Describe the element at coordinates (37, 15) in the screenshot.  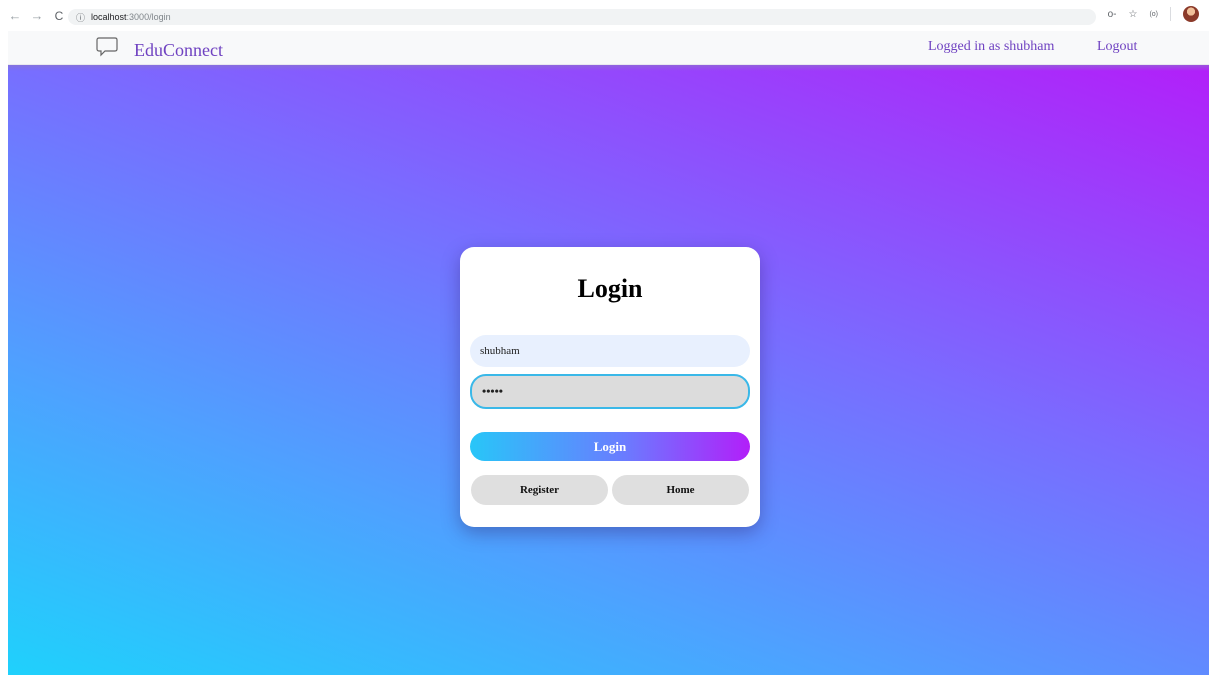
I see `forward-icon: →` at that location.